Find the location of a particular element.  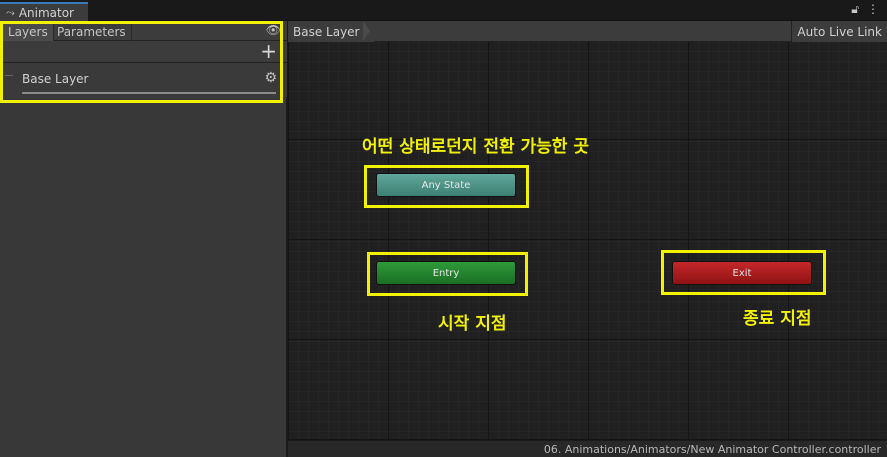

breadcrumb: Base Layer is located at coordinates (331, 31).